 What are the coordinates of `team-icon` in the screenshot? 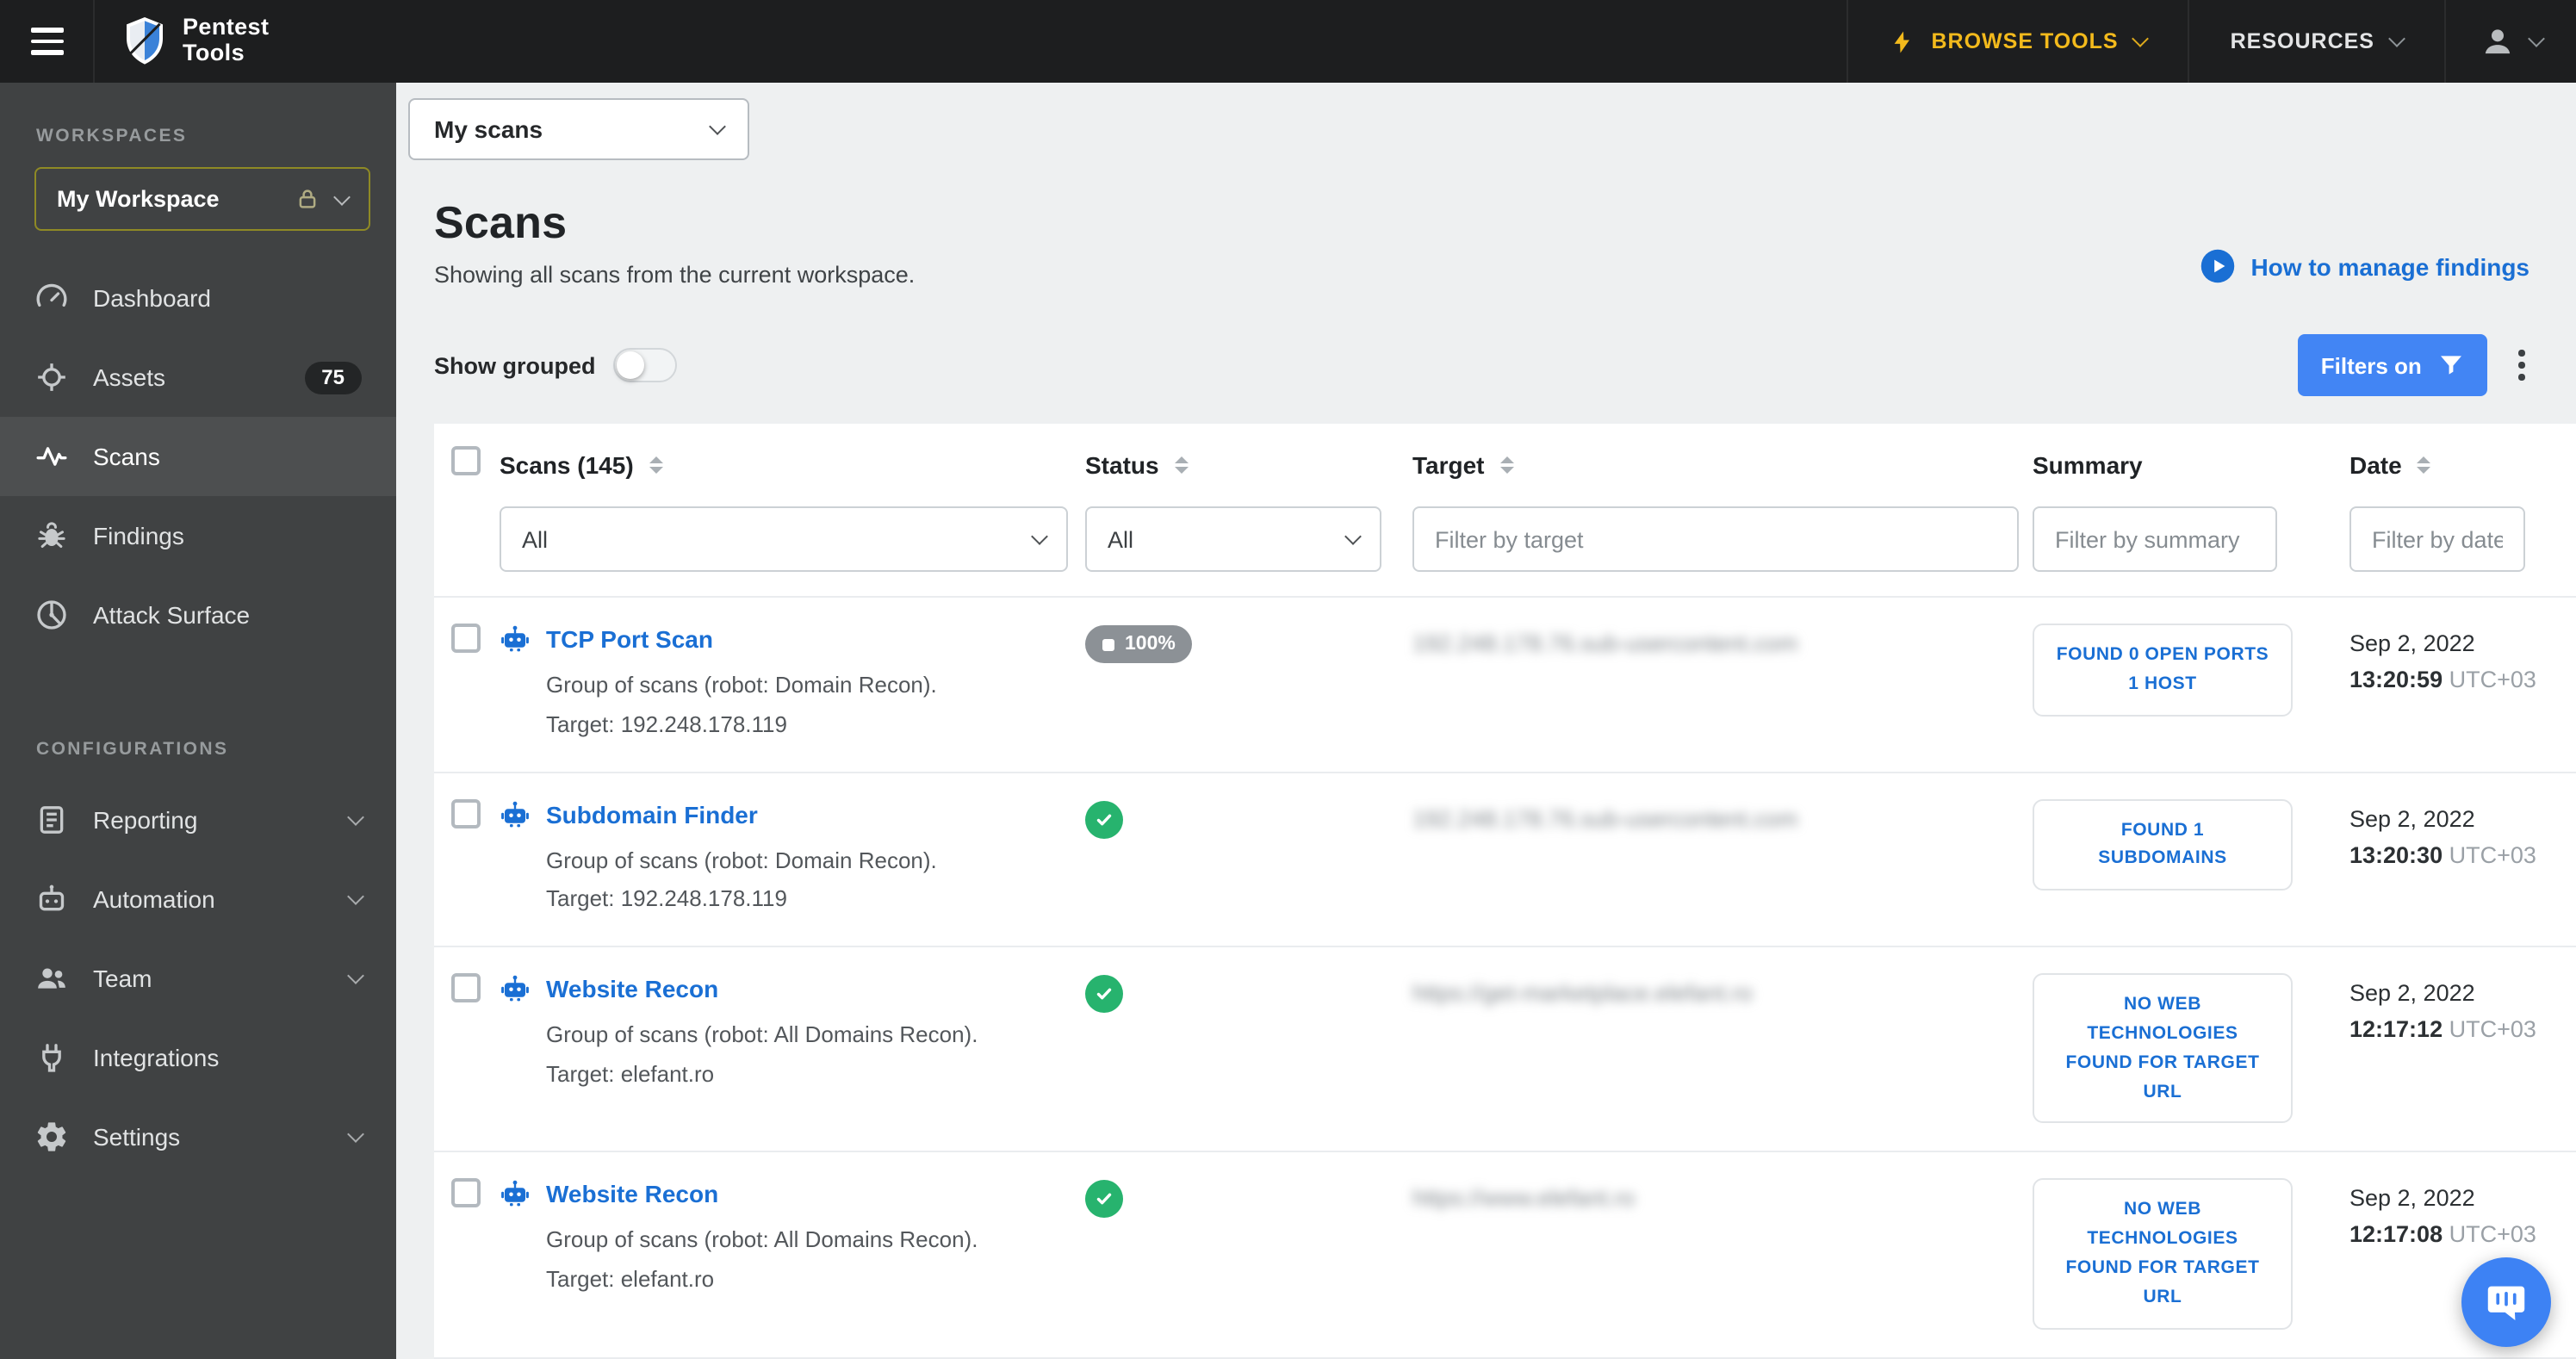 It's located at (51, 978).